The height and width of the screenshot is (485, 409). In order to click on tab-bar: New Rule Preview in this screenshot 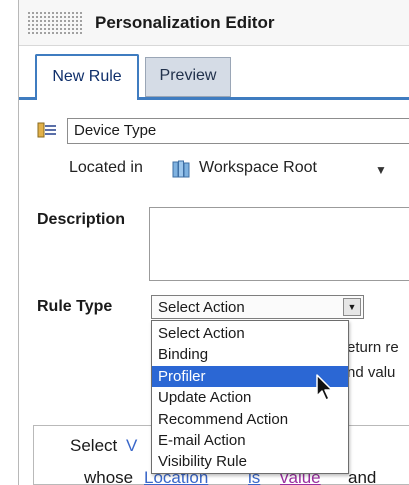, I will do `click(214, 73)`.